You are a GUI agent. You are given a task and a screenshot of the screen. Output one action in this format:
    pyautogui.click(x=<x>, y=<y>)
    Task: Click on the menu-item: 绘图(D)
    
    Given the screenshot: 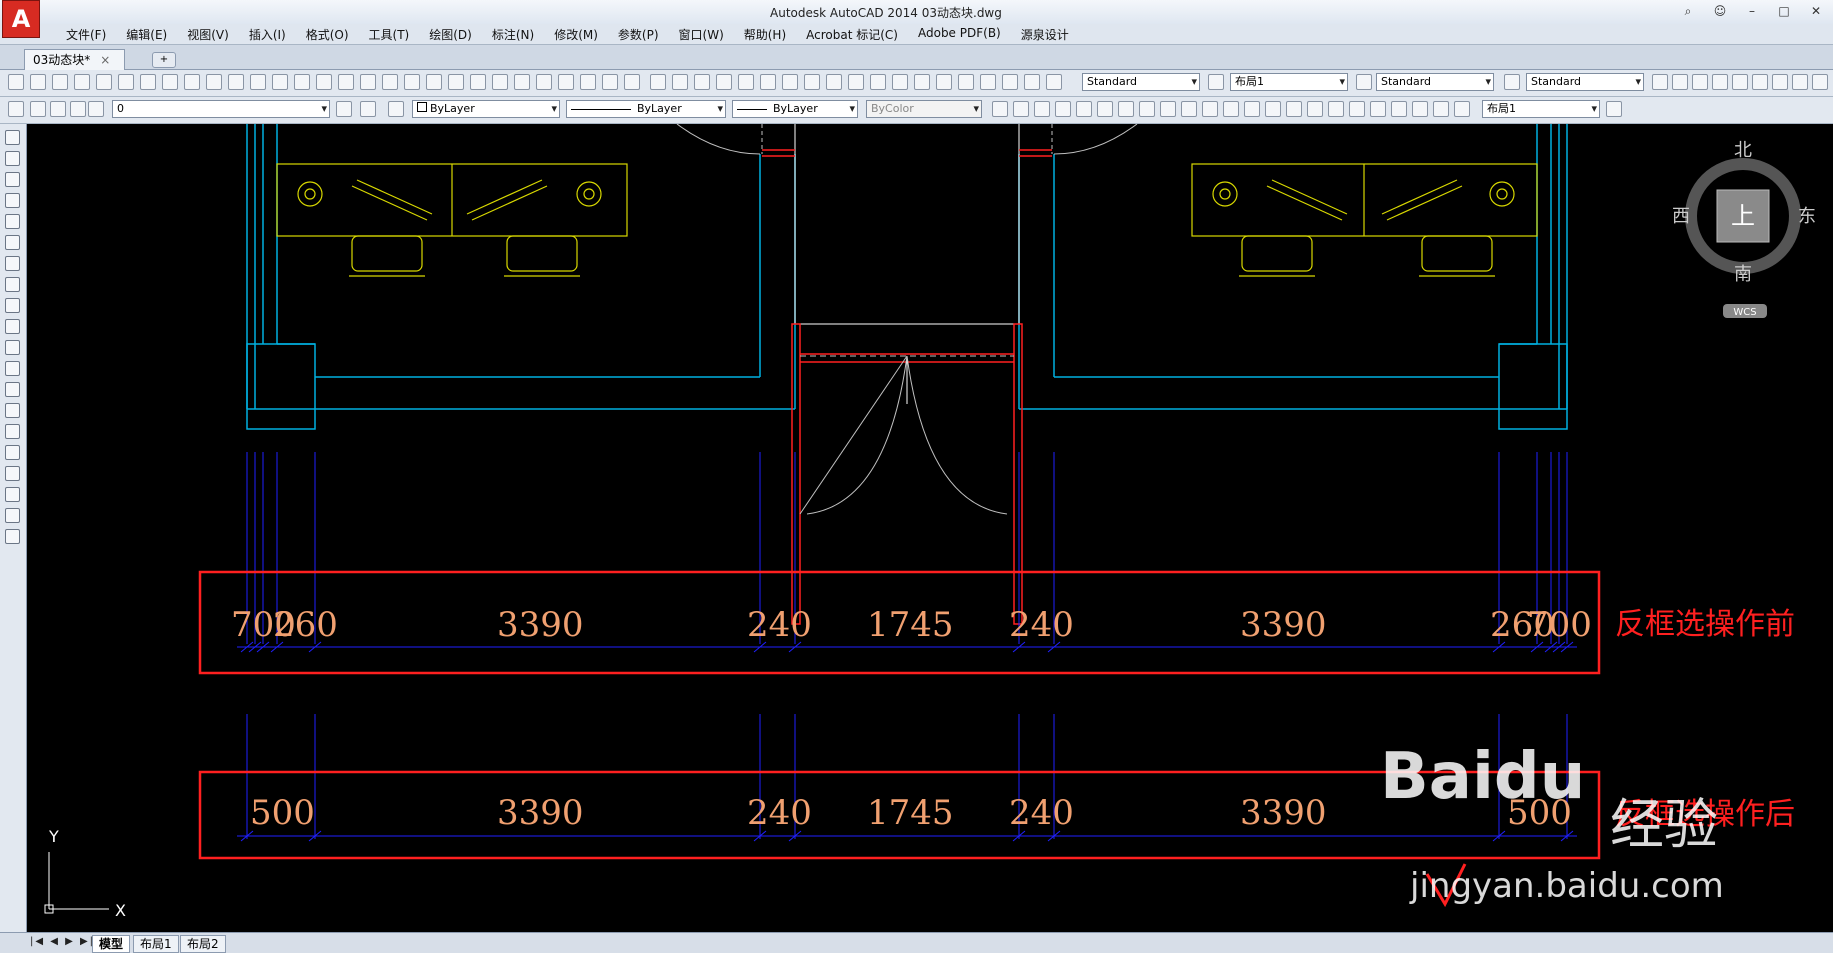 What is the action you would take?
    pyautogui.click(x=450, y=34)
    